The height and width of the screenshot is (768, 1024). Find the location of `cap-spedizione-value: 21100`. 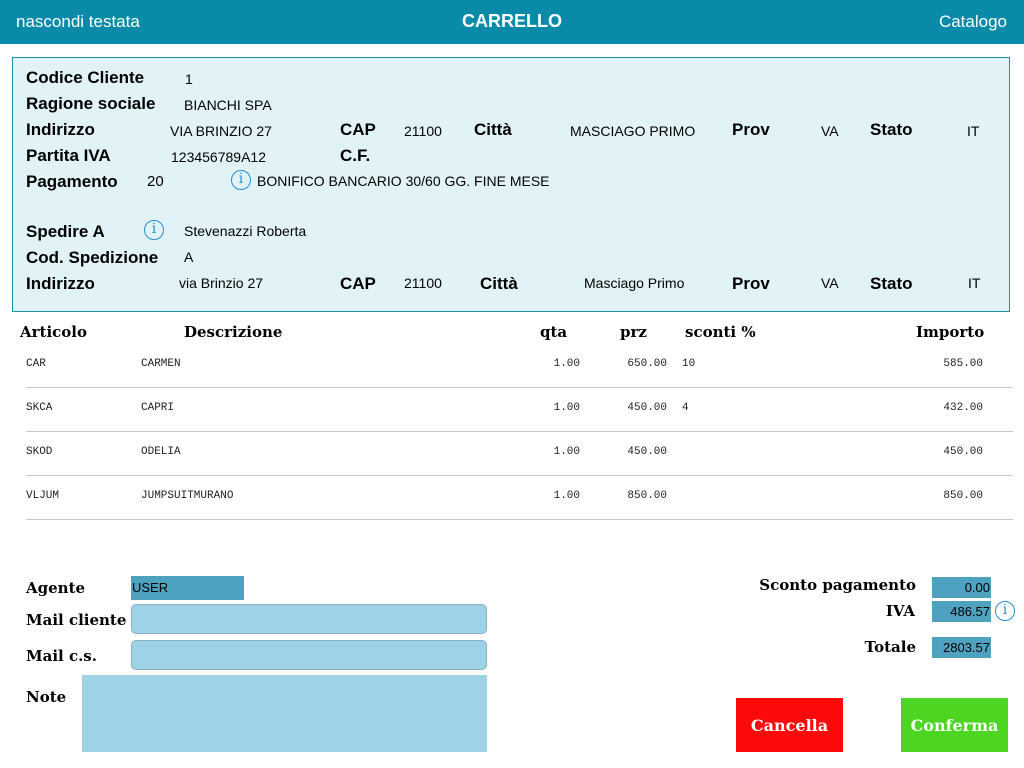

cap-spedizione-value: 21100 is located at coordinates (423, 283).